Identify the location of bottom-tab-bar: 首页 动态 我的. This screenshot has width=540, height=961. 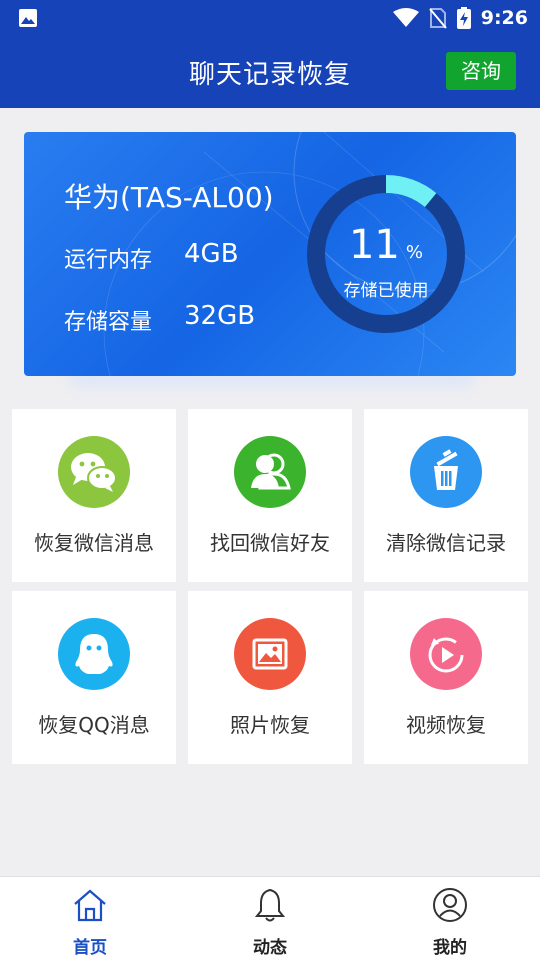
(270, 918).